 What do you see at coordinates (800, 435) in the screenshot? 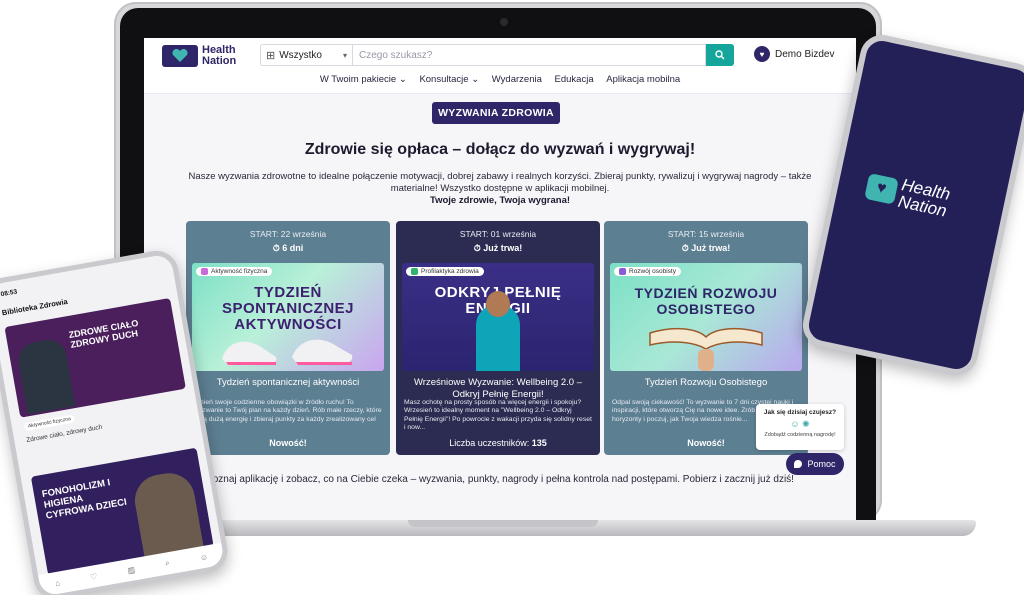
I see `mood-reward-text: Zdobądź codzienną nagrodę!` at bounding box center [800, 435].